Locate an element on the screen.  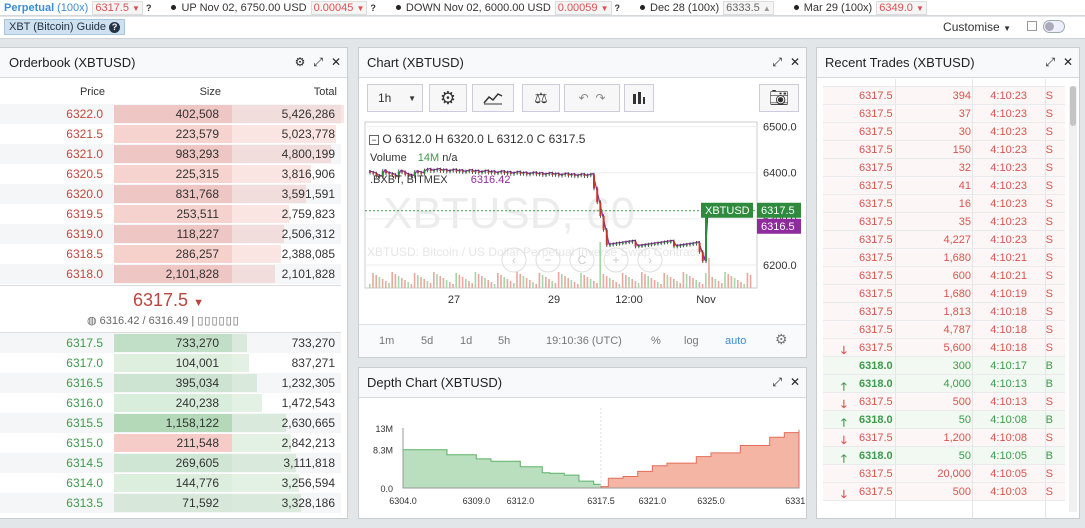
bid-row: 6316.0 240,238 1,472,543 is located at coordinates (170, 403).